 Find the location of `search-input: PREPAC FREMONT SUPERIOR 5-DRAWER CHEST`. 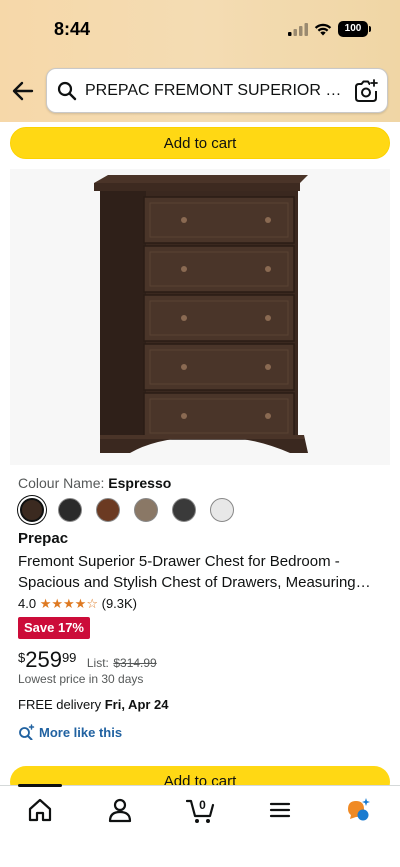

search-input: PREPAC FREMONT SUPERIOR 5-DRAWER CHEST is located at coordinates (216, 91).